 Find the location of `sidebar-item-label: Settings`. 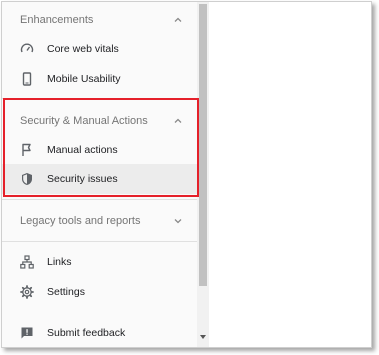

sidebar-item-label: Settings is located at coordinates (66, 292).